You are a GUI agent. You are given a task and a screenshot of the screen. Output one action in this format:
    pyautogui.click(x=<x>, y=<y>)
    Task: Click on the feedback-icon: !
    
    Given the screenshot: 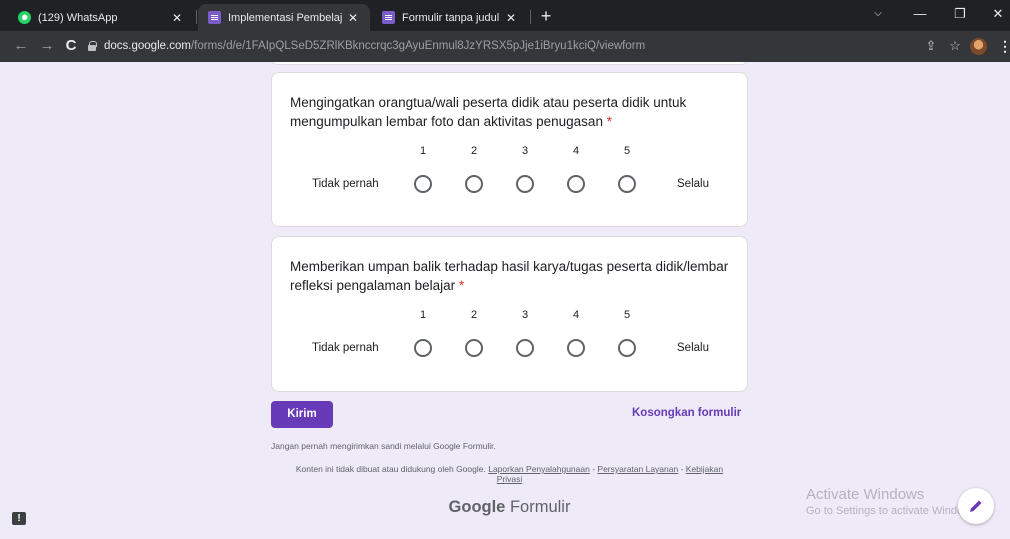 What is the action you would take?
    pyautogui.click(x=19, y=518)
    